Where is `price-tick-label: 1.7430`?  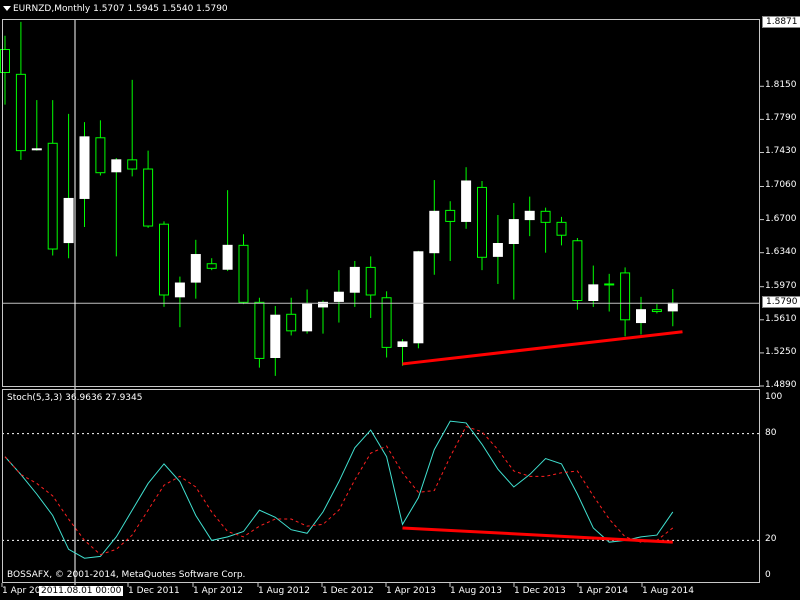 price-tick-label: 1.7430 is located at coordinates (781, 151).